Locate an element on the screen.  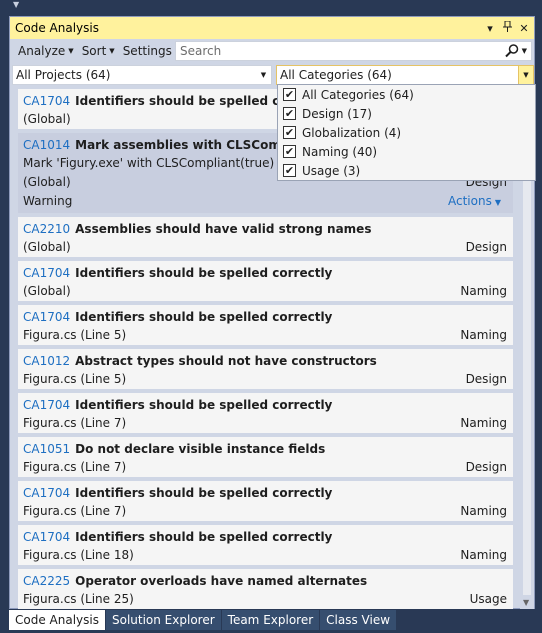
category-option-label: Naming (40) is located at coordinates (340, 151).